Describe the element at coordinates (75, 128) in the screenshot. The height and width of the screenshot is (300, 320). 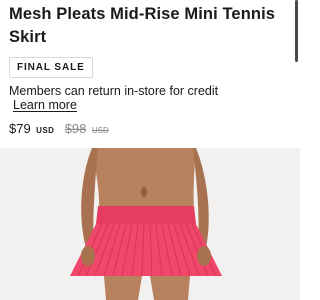
I see `original-price: $98` at that location.